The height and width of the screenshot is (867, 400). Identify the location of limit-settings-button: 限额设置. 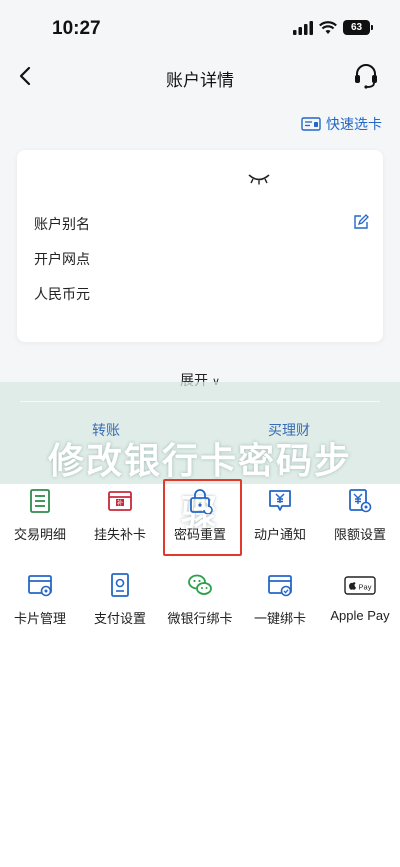
(360, 515).